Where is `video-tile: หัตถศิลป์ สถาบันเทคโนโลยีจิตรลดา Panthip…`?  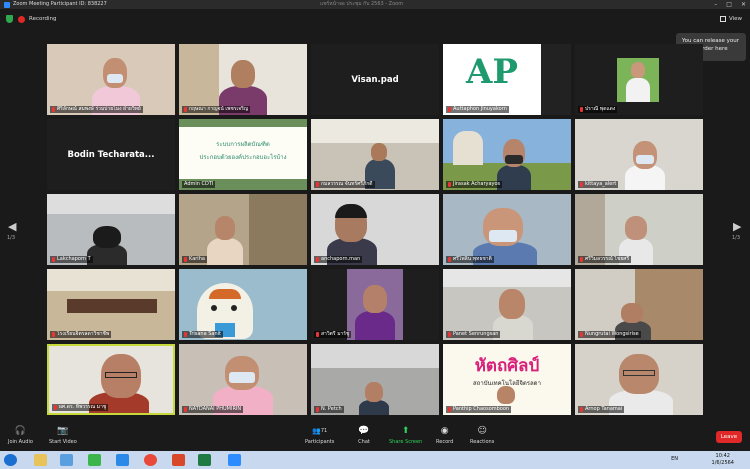
video-tile: หัตถศิลป์ สถาบันเทคโนโลยีจิตรลดา Panthip… is located at coordinates (507, 379).